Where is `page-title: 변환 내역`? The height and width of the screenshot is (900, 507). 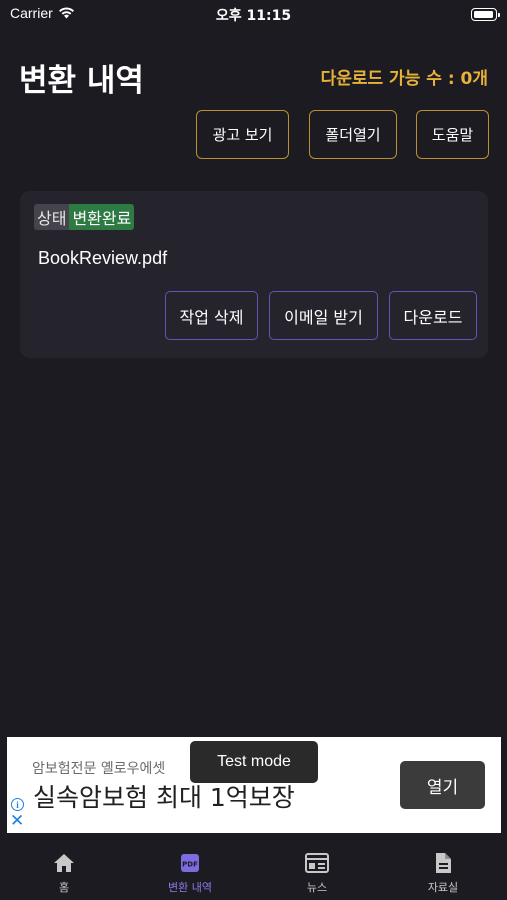 page-title: 변환 내역 is located at coordinates (81, 81).